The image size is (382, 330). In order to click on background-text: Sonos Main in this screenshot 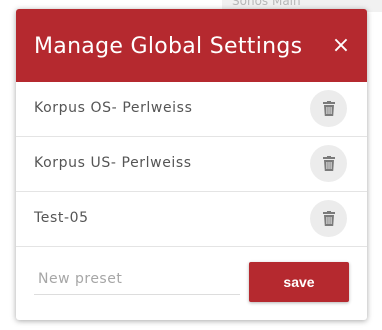, I will do `click(266, 4)`.